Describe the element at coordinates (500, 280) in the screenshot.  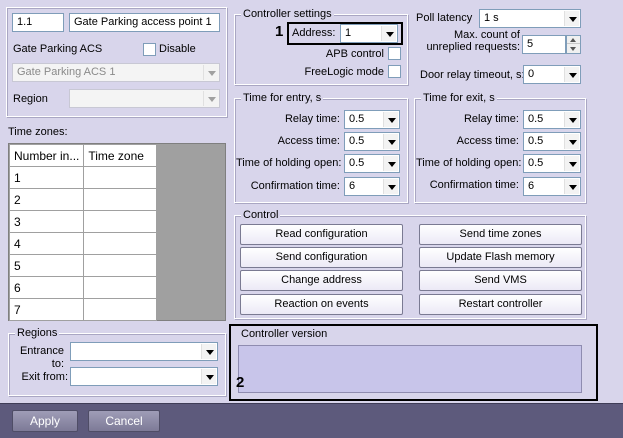
I see `send-vms-button: Send VMS` at that location.